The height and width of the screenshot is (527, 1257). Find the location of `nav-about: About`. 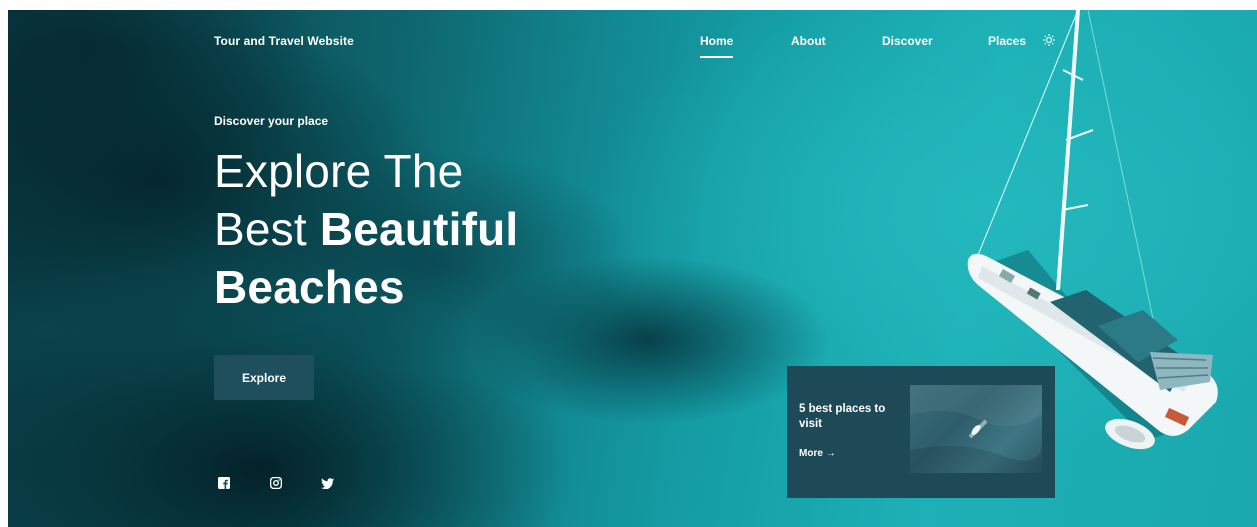

nav-about: About is located at coordinates (808, 41).